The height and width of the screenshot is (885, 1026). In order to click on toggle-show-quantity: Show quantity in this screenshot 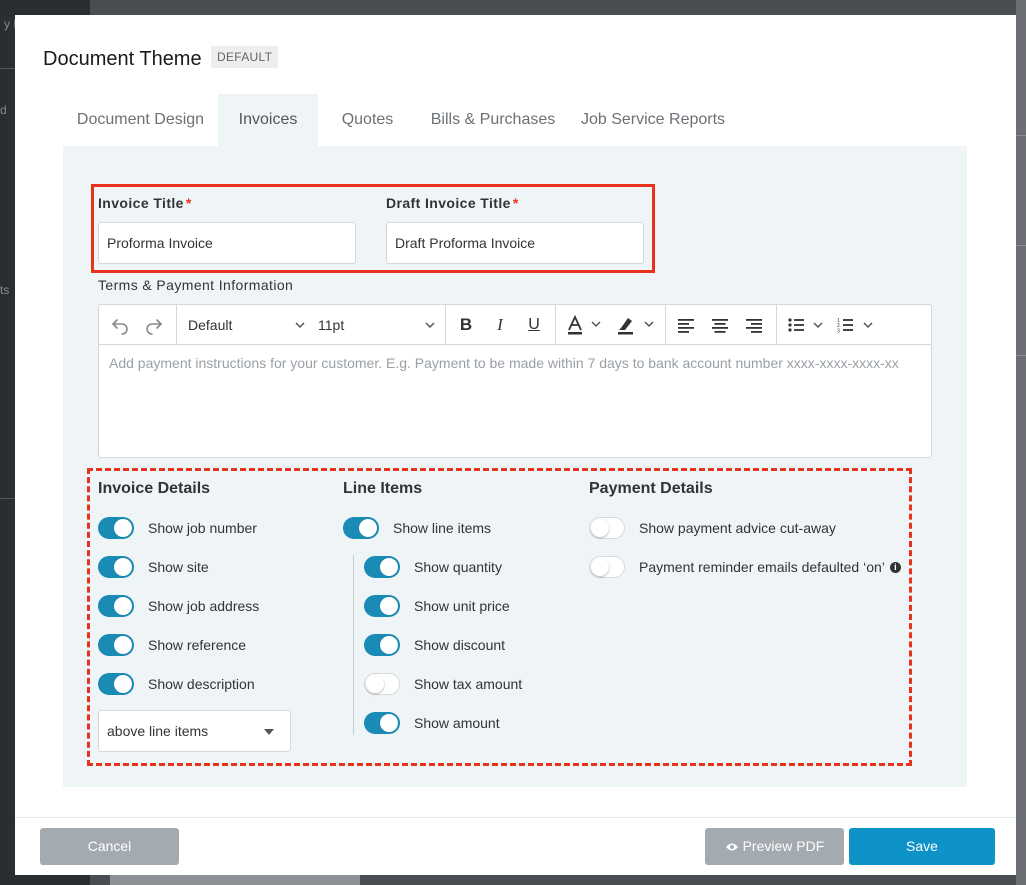, I will do `click(433, 567)`.